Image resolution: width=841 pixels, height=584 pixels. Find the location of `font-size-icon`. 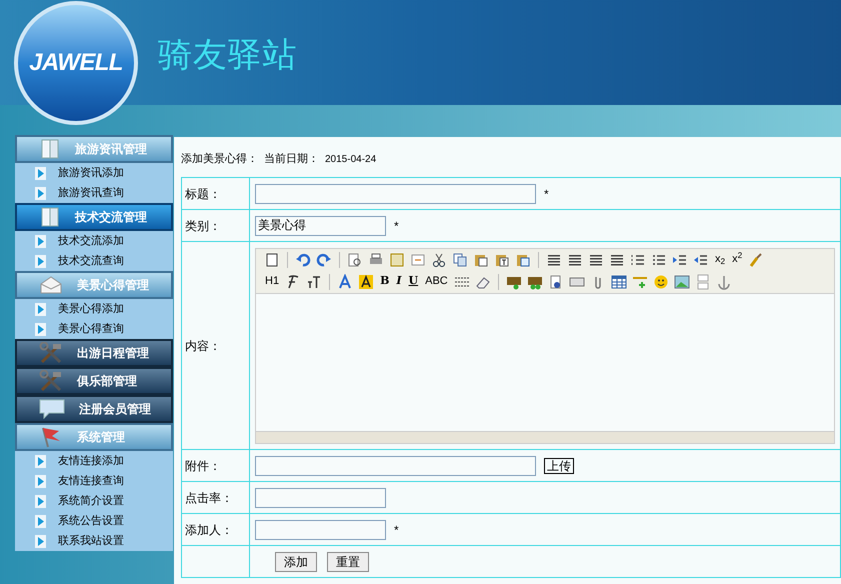

font-size-icon is located at coordinates (314, 282).